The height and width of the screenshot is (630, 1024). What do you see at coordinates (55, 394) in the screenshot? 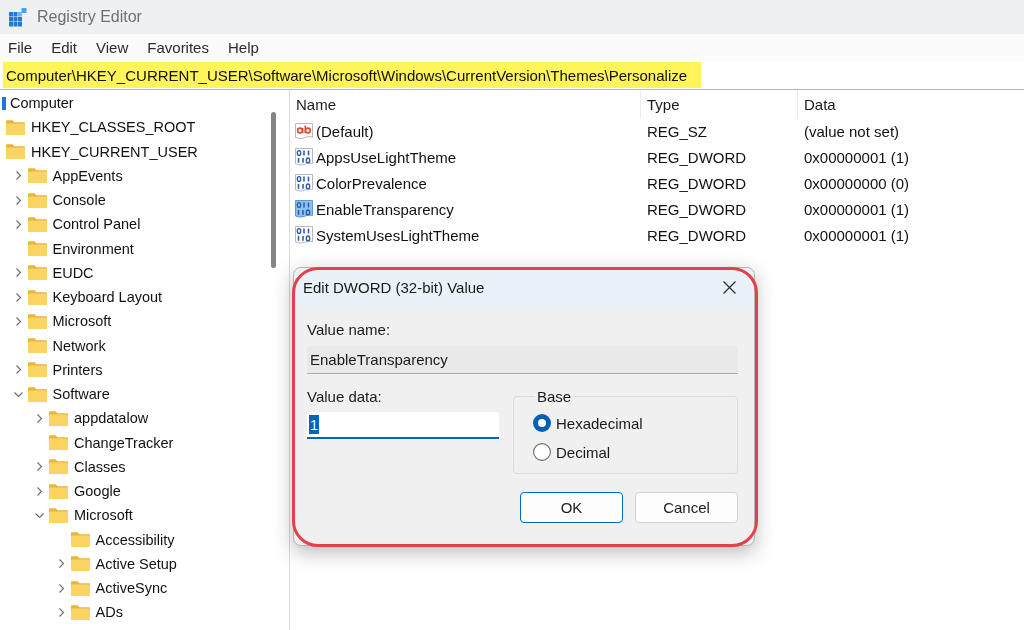
I see `tree-item: Software` at bounding box center [55, 394].